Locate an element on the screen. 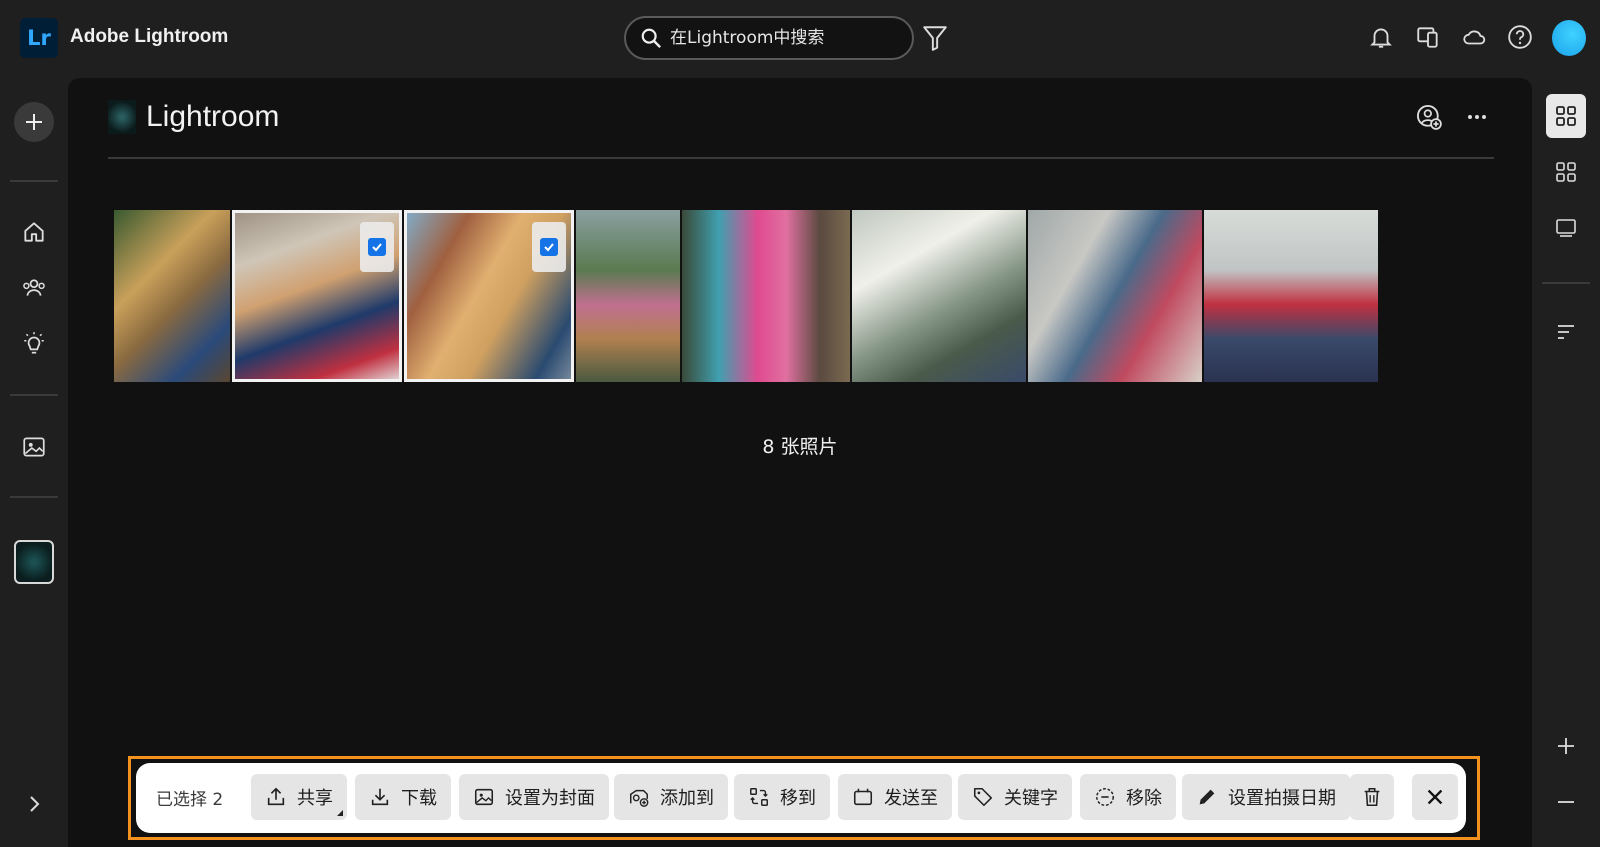  chevron-right-icon is located at coordinates (34, 804).